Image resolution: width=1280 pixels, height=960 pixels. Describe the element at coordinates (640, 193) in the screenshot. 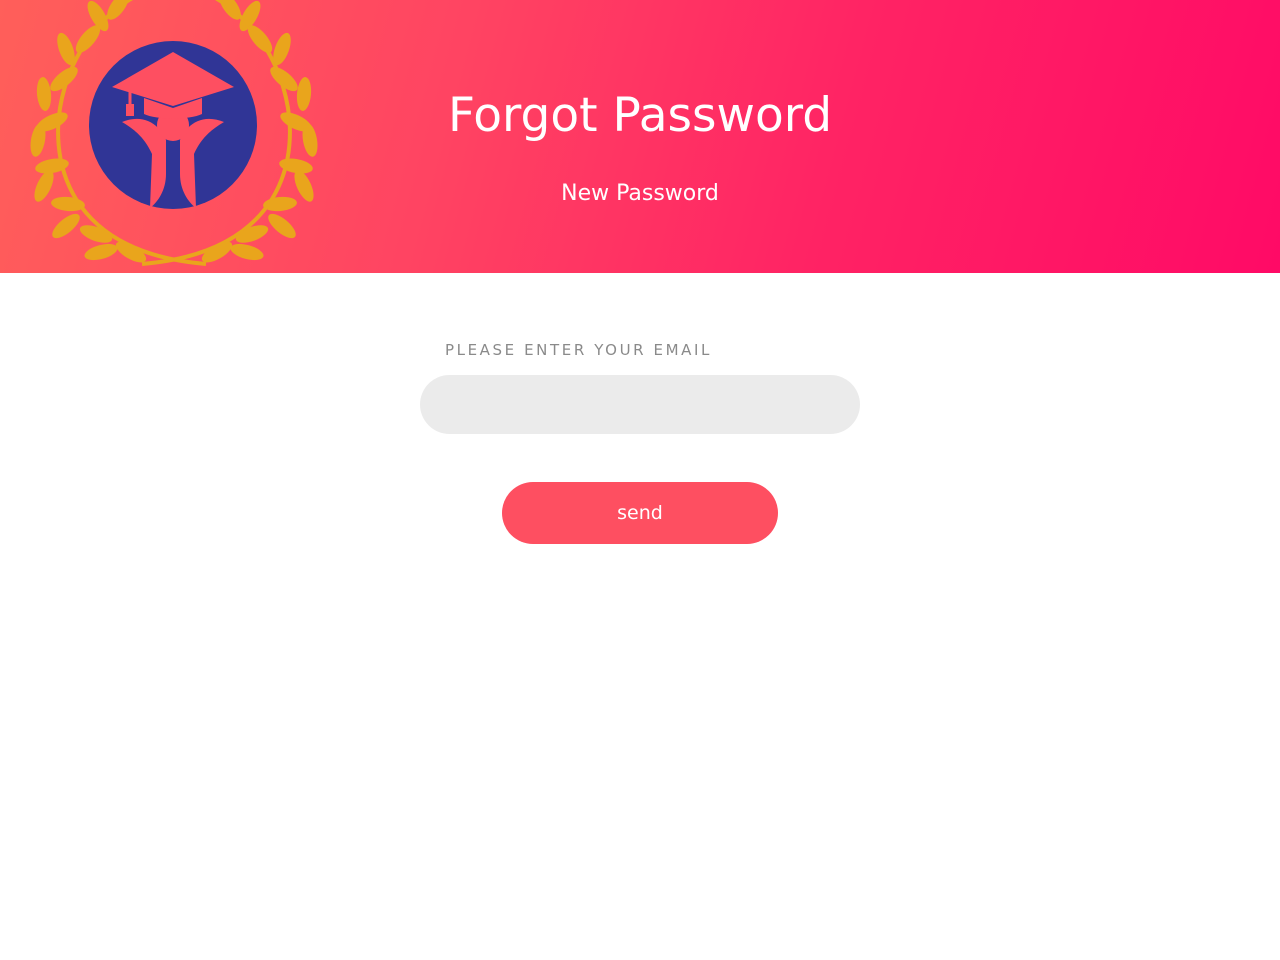

I see `page-subtitle: New Password` at that location.